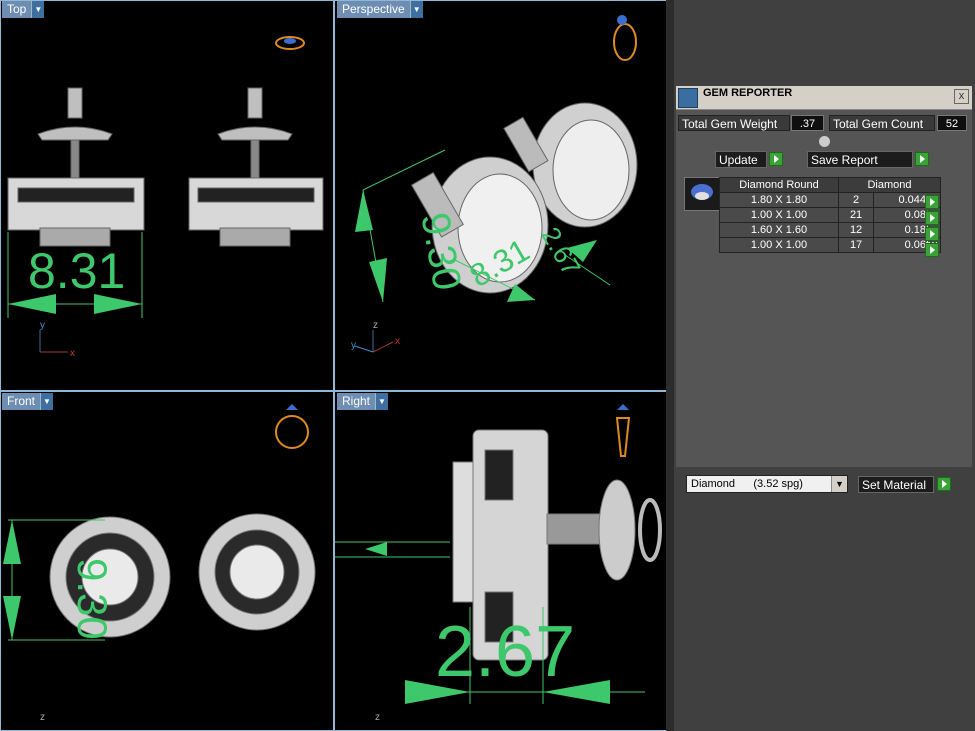 Image resolution: width=975 pixels, height=731 pixels. Describe the element at coordinates (779, 185) in the screenshot. I see `gem-table-header-type: Diamond Round` at that location.